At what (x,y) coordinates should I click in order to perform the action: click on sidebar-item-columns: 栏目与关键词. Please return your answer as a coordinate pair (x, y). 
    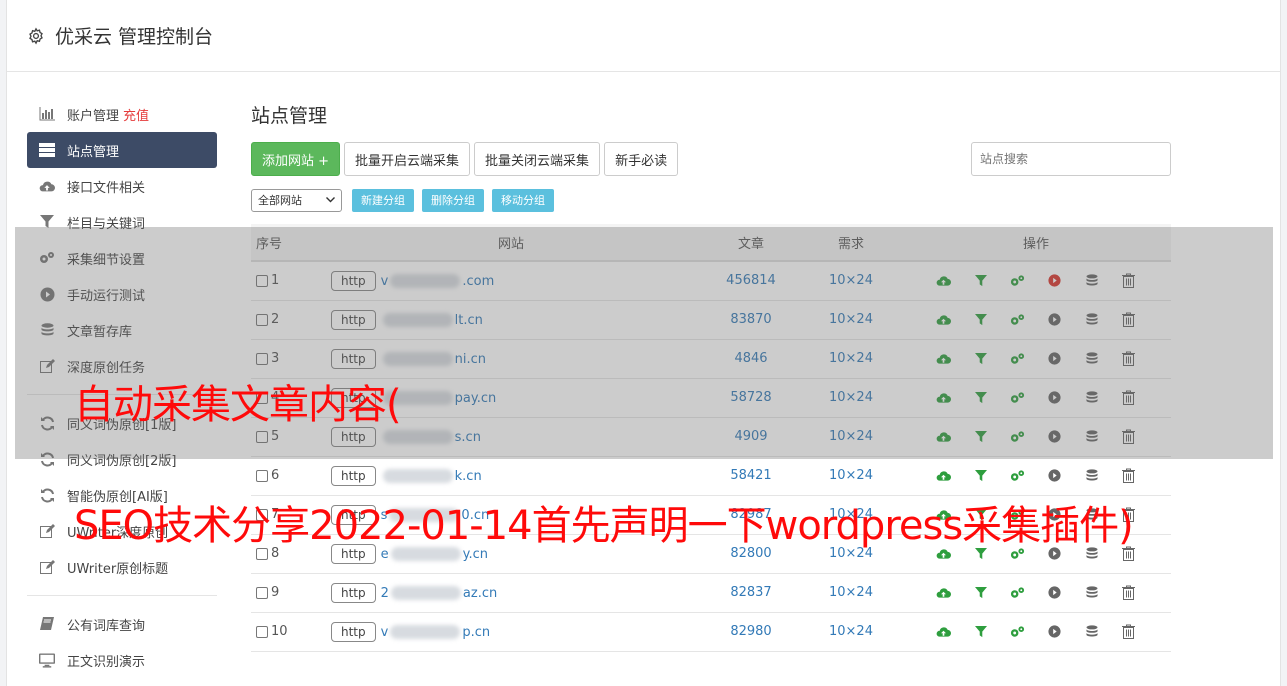
    Looking at the image, I should click on (122, 222).